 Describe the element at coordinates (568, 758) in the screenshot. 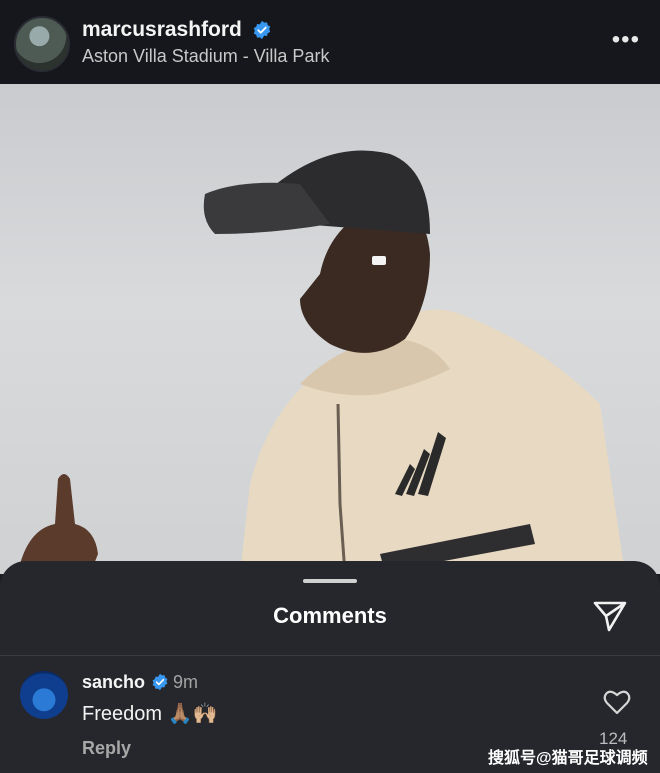

I see `watermark-text: 搜狐号@猫哥足球调频` at that location.